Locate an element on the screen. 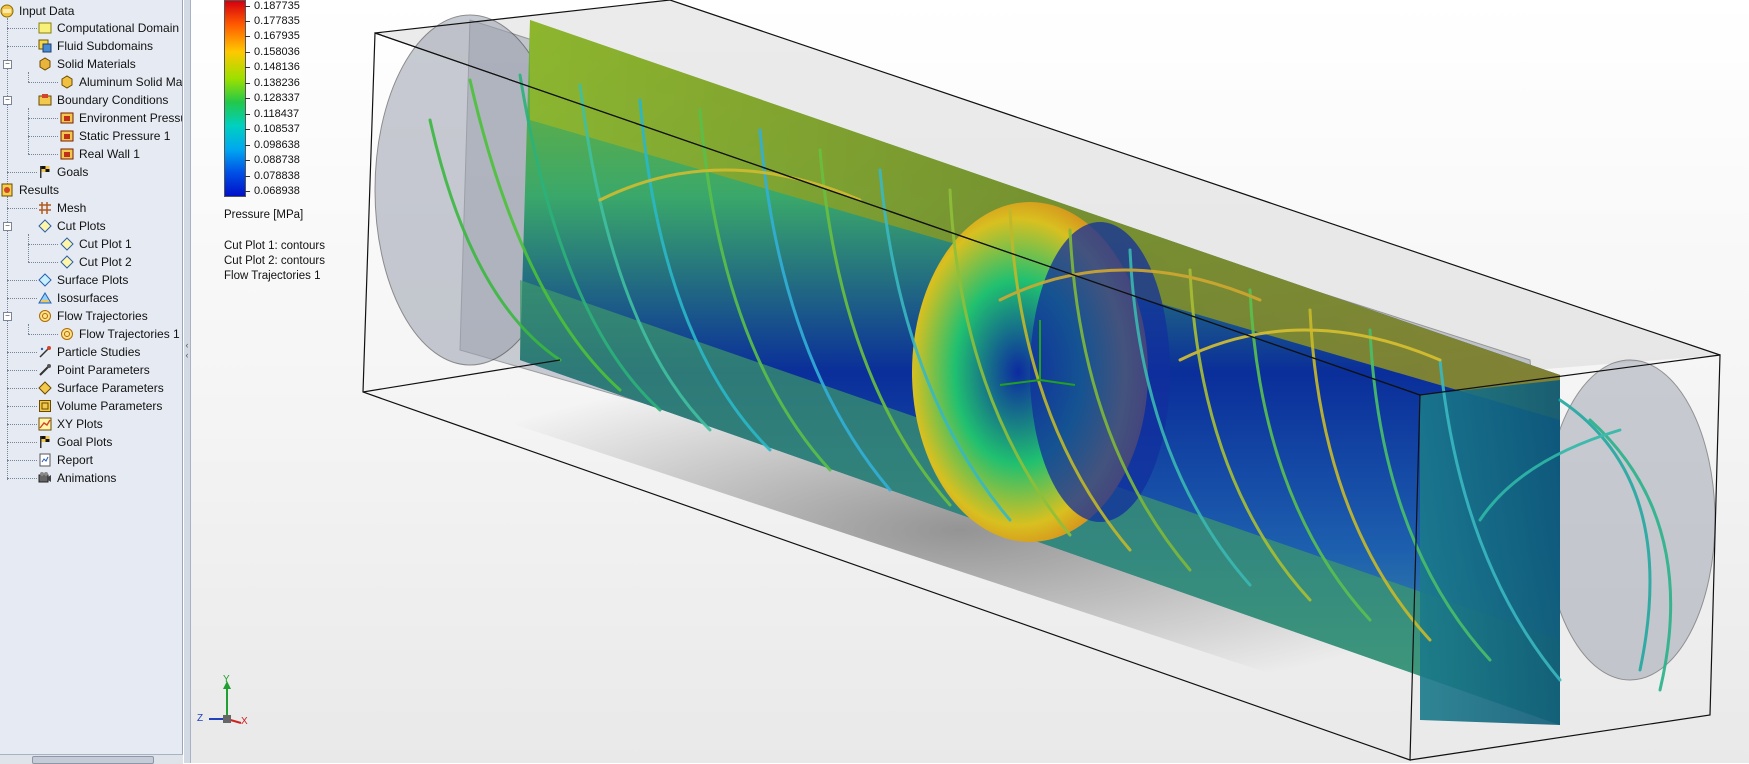  flow-trajectory-icon is located at coordinates (67, 334).